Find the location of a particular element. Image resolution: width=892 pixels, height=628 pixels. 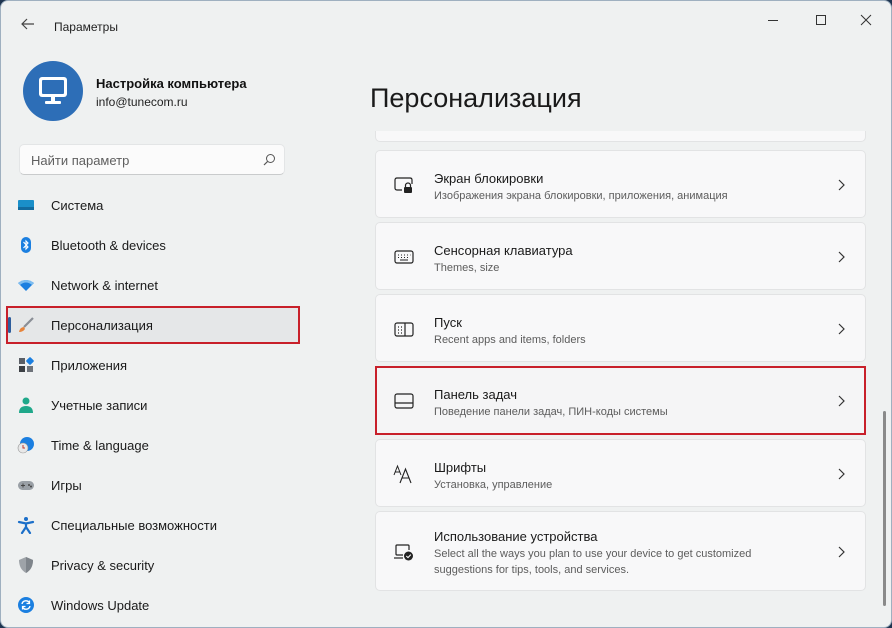

minimize-icon is located at coordinates (773, 20).